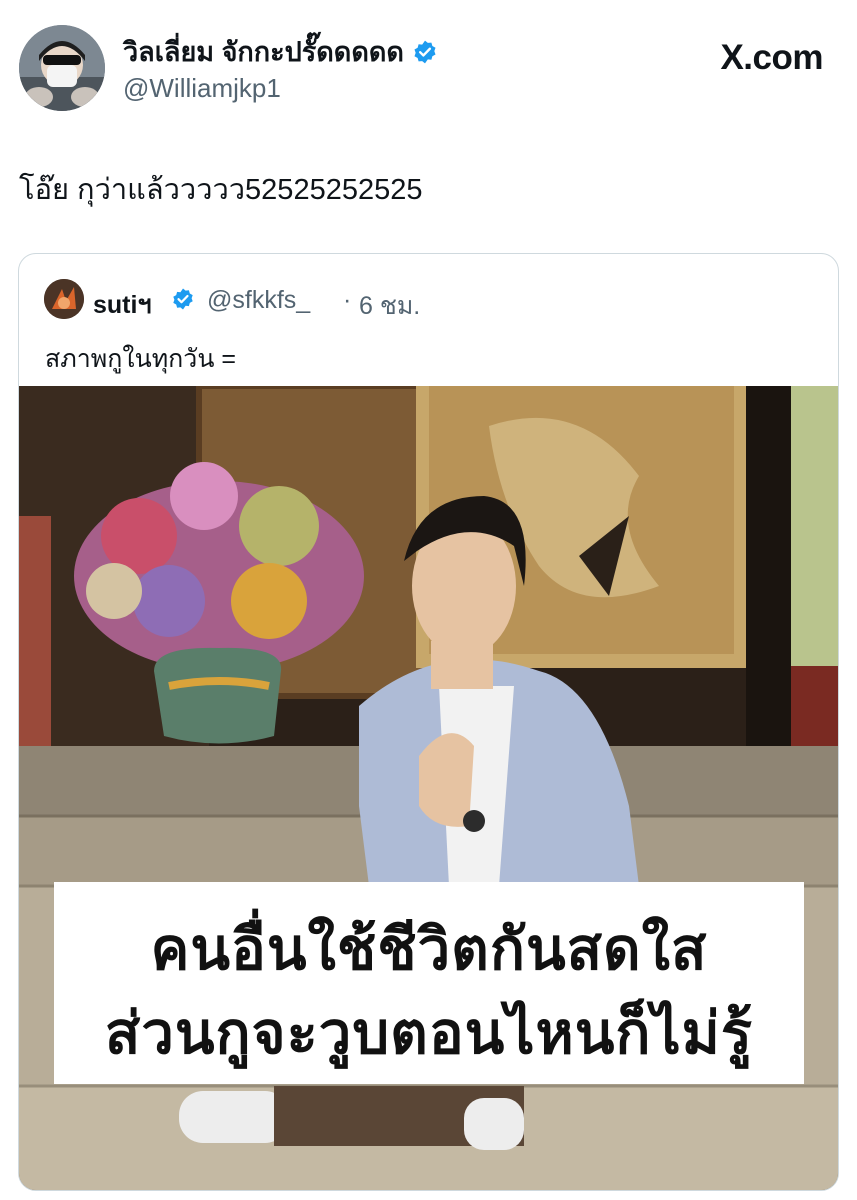  I want to click on author-display-name: วิลเลี่ยม จักกะปรั๊ดดดดด, so click(280, 51).